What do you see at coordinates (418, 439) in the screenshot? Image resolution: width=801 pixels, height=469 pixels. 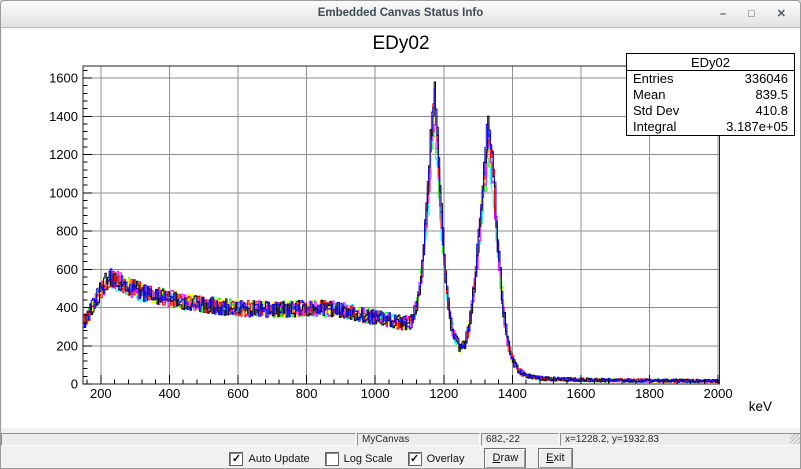 I see `status-segment-canvas-name: MyCanvas` at bounding box center [418, 439].